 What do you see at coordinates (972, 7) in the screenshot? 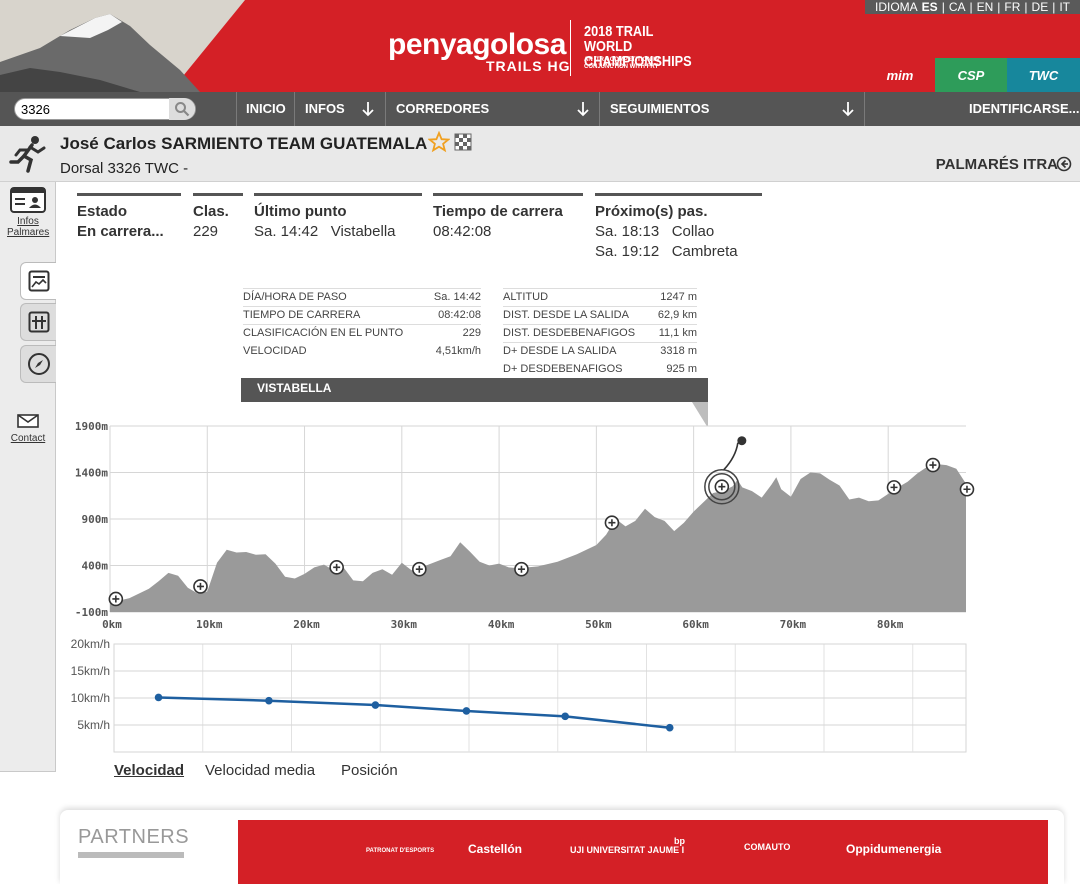
I see `language-bar: IDIOMA ES | CA | EN | FR | DE | IT` at bounding box center [972, 7].